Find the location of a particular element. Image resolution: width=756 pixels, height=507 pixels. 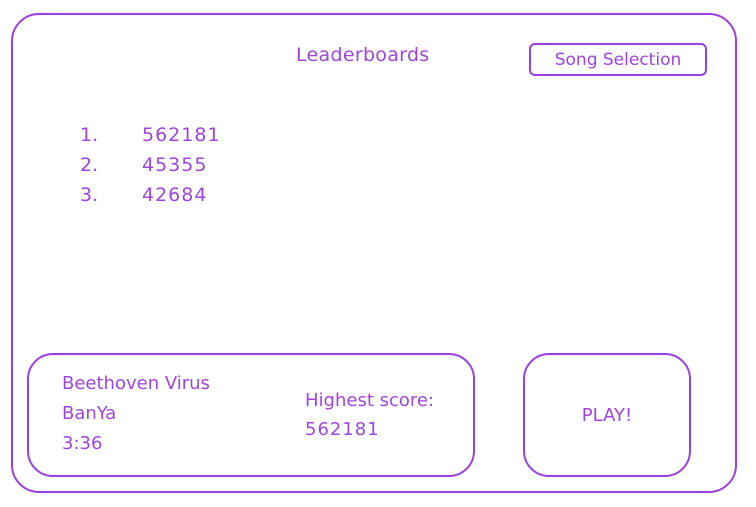

leaderboard-score: 42684 is located at coordinates (175, 195).